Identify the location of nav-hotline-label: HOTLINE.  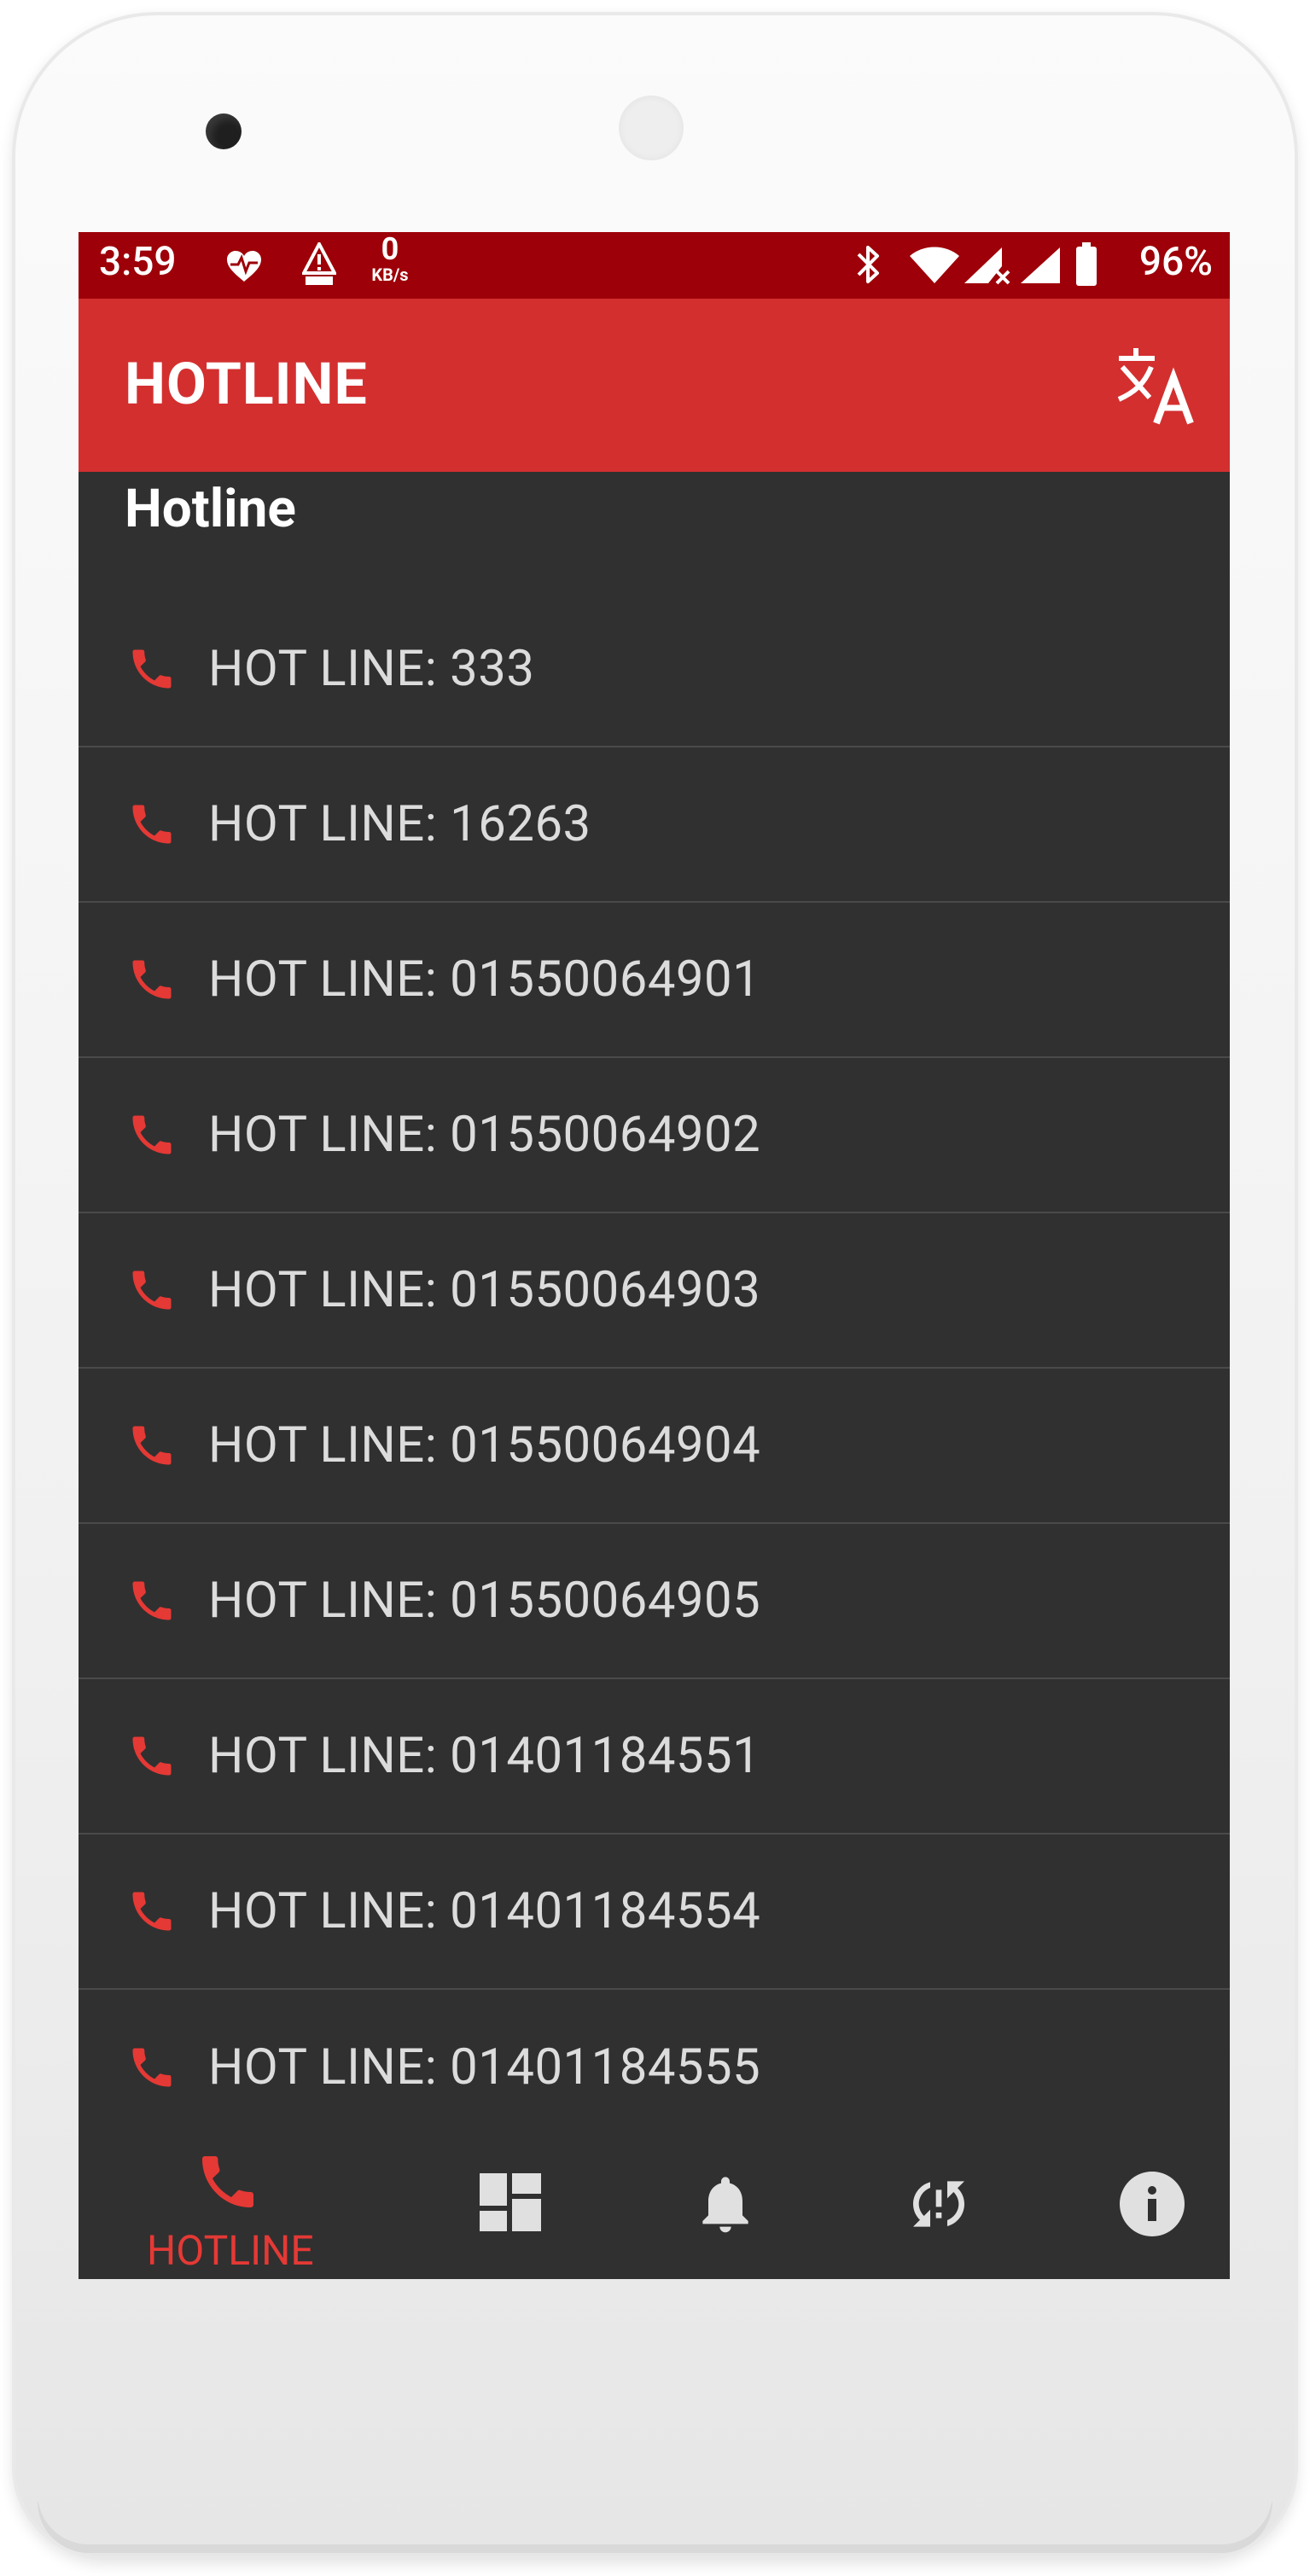
(231, 2250).